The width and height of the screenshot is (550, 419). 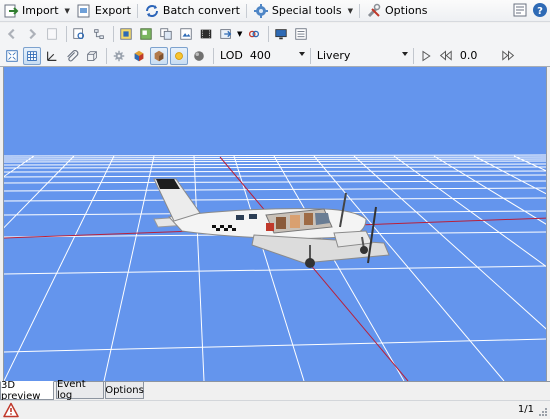 What do you see at coordinates (12, 56) in the screenshot?
I see `fit-view-icon` at bounding box center [12, 56].